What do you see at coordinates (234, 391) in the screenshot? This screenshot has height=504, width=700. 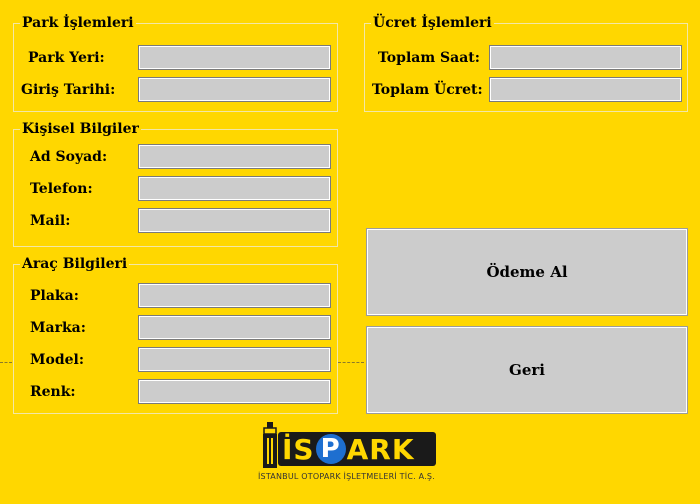 I see `renk-field` at bounding box center [234, 391].